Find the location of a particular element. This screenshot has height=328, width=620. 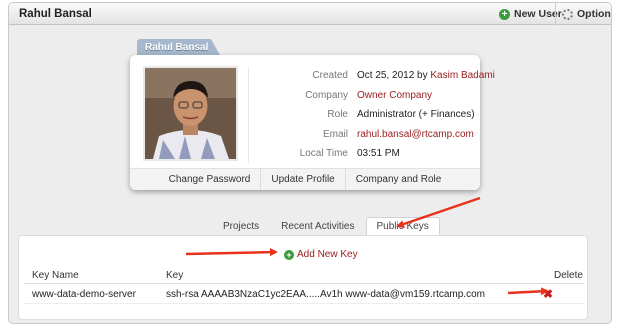

keys-table-header: Key Name Key Delete is located at coordinates (304, 275).